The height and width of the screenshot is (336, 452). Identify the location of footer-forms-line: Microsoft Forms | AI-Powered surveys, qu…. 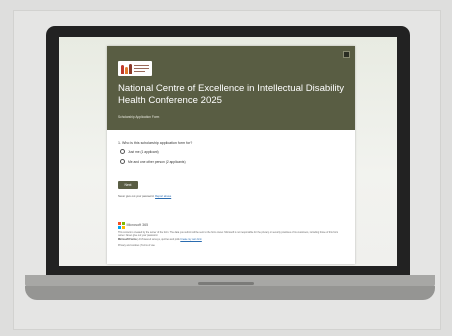
(231, 239).